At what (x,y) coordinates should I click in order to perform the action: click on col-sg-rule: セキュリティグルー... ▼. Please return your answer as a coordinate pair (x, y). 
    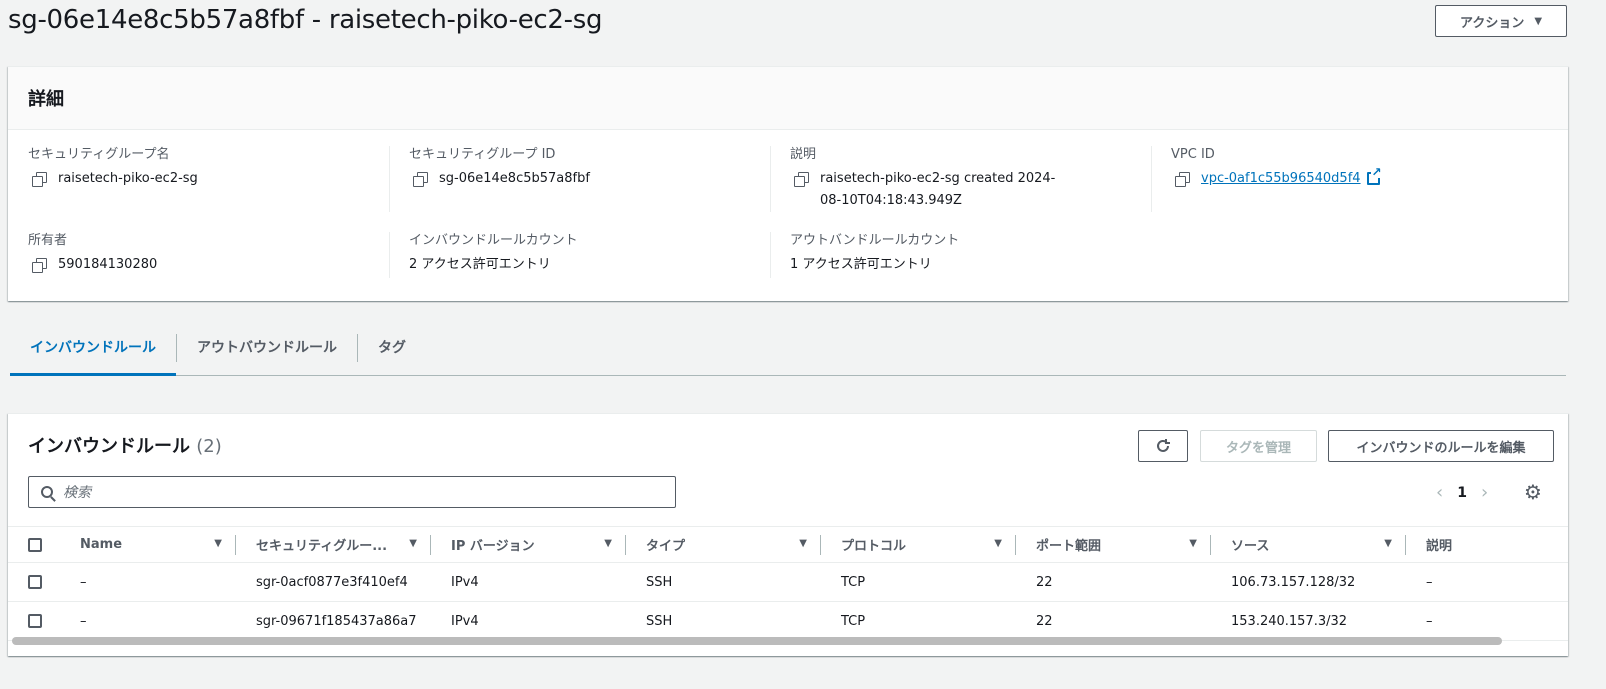
    Looking at the image, I should click on (333, 544).